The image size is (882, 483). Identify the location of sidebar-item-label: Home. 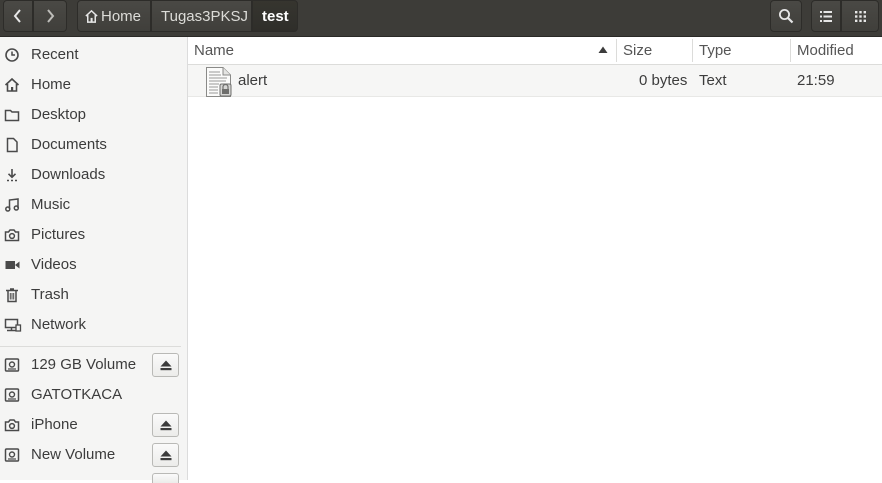
(51, 84).